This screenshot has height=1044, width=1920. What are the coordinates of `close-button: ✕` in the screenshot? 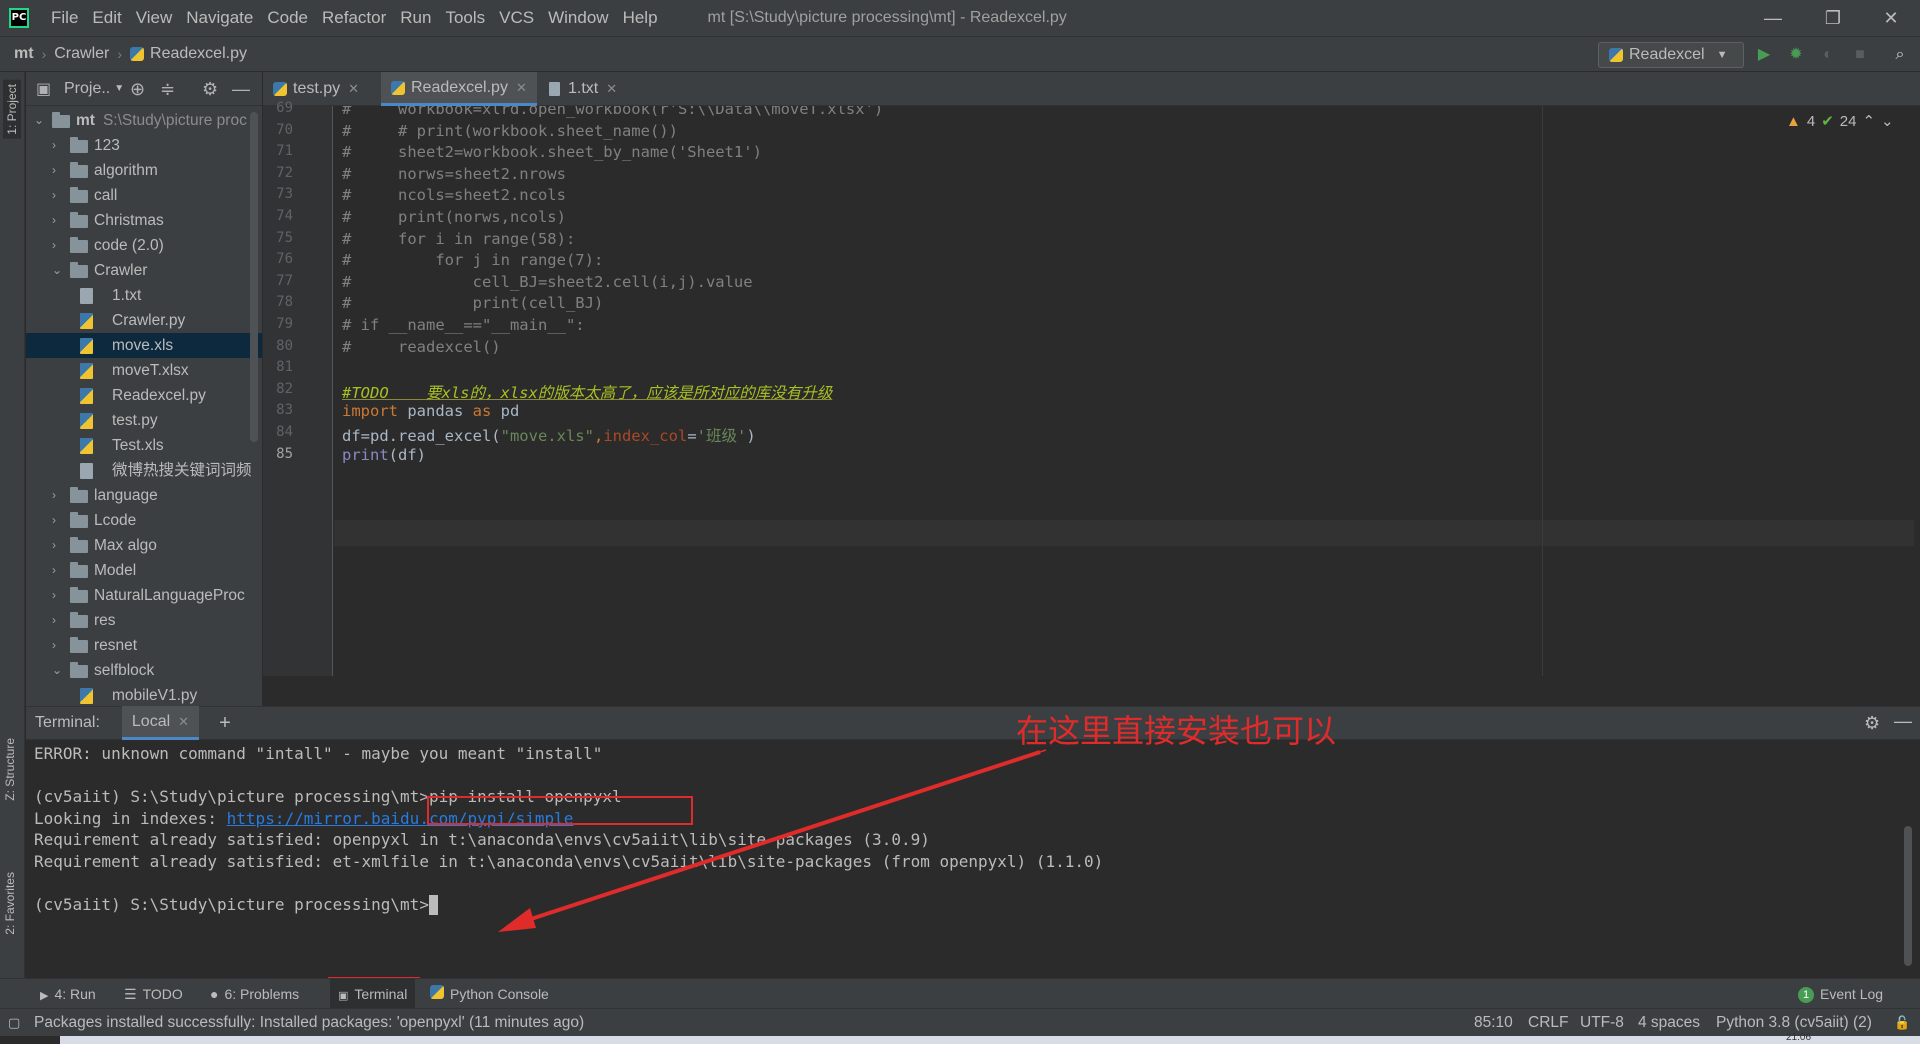 It's located at (1891, 18).